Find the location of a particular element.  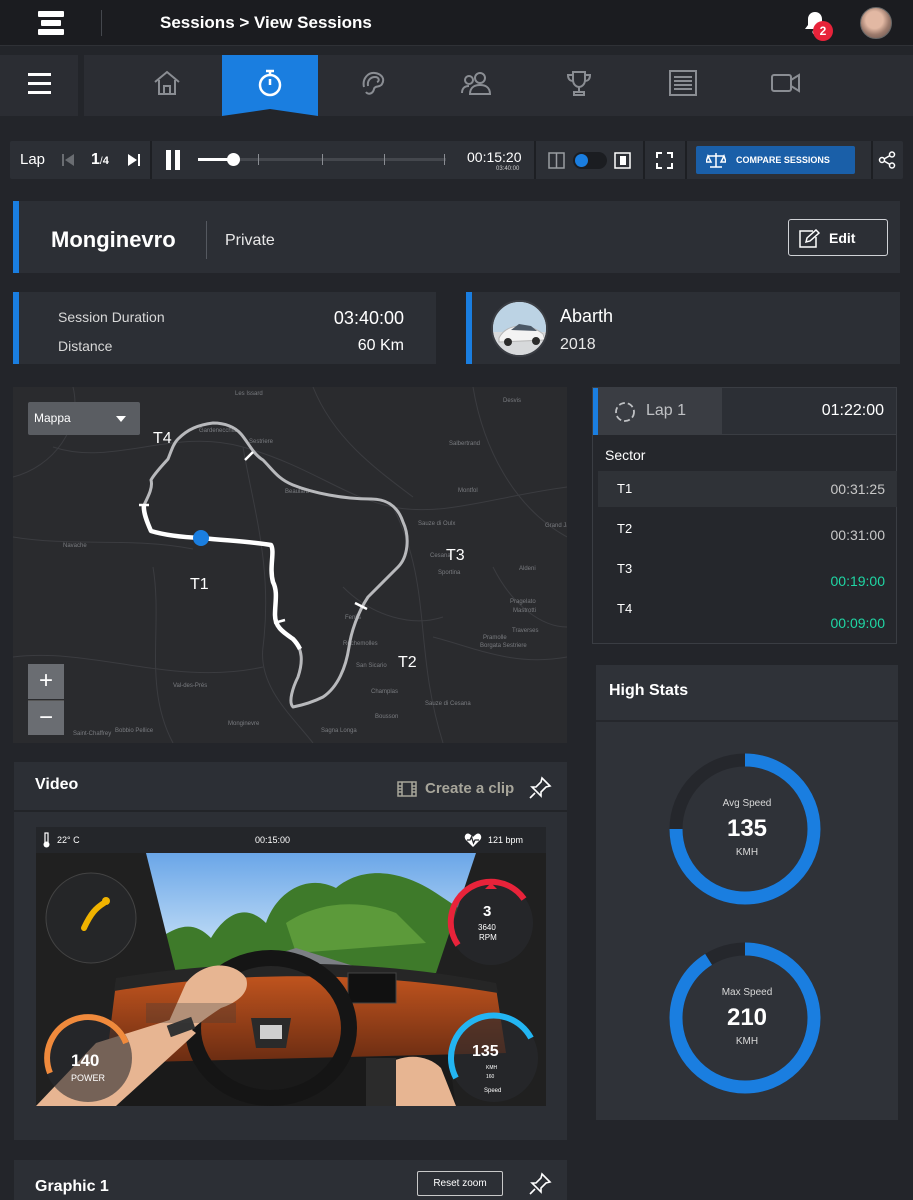

sector-name: T2 is located at coordinates (625, 528).